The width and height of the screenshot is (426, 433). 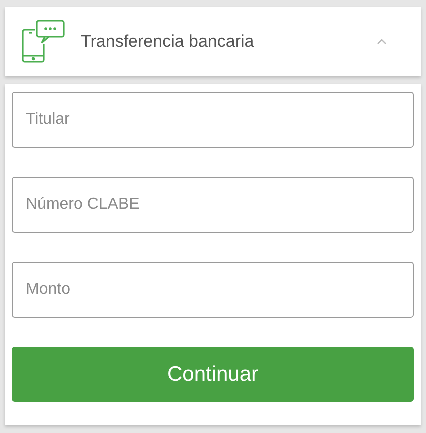 I want to click on phone-chat-icon, so click(x=44, y=42).